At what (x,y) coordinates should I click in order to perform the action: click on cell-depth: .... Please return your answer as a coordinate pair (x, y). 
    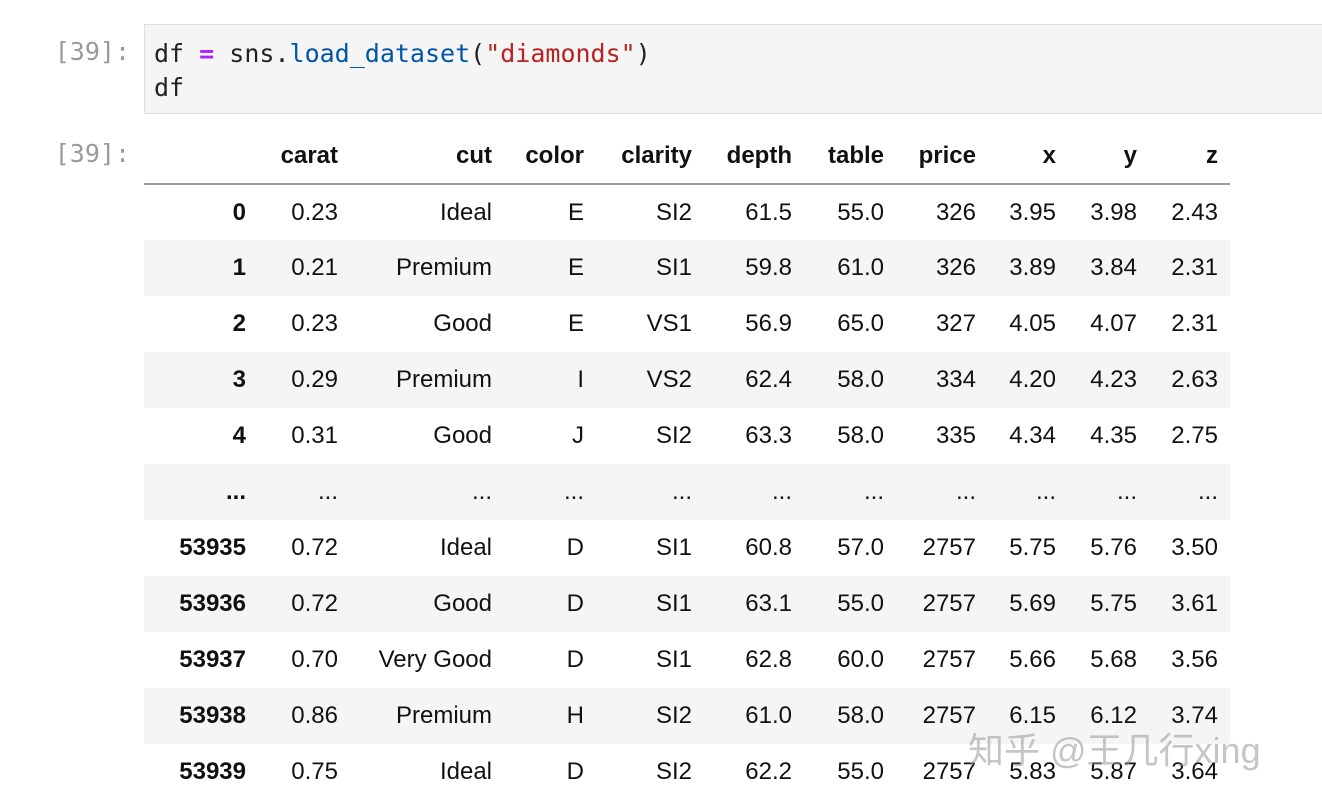
    Looking at the image, I should click on (754, 492).